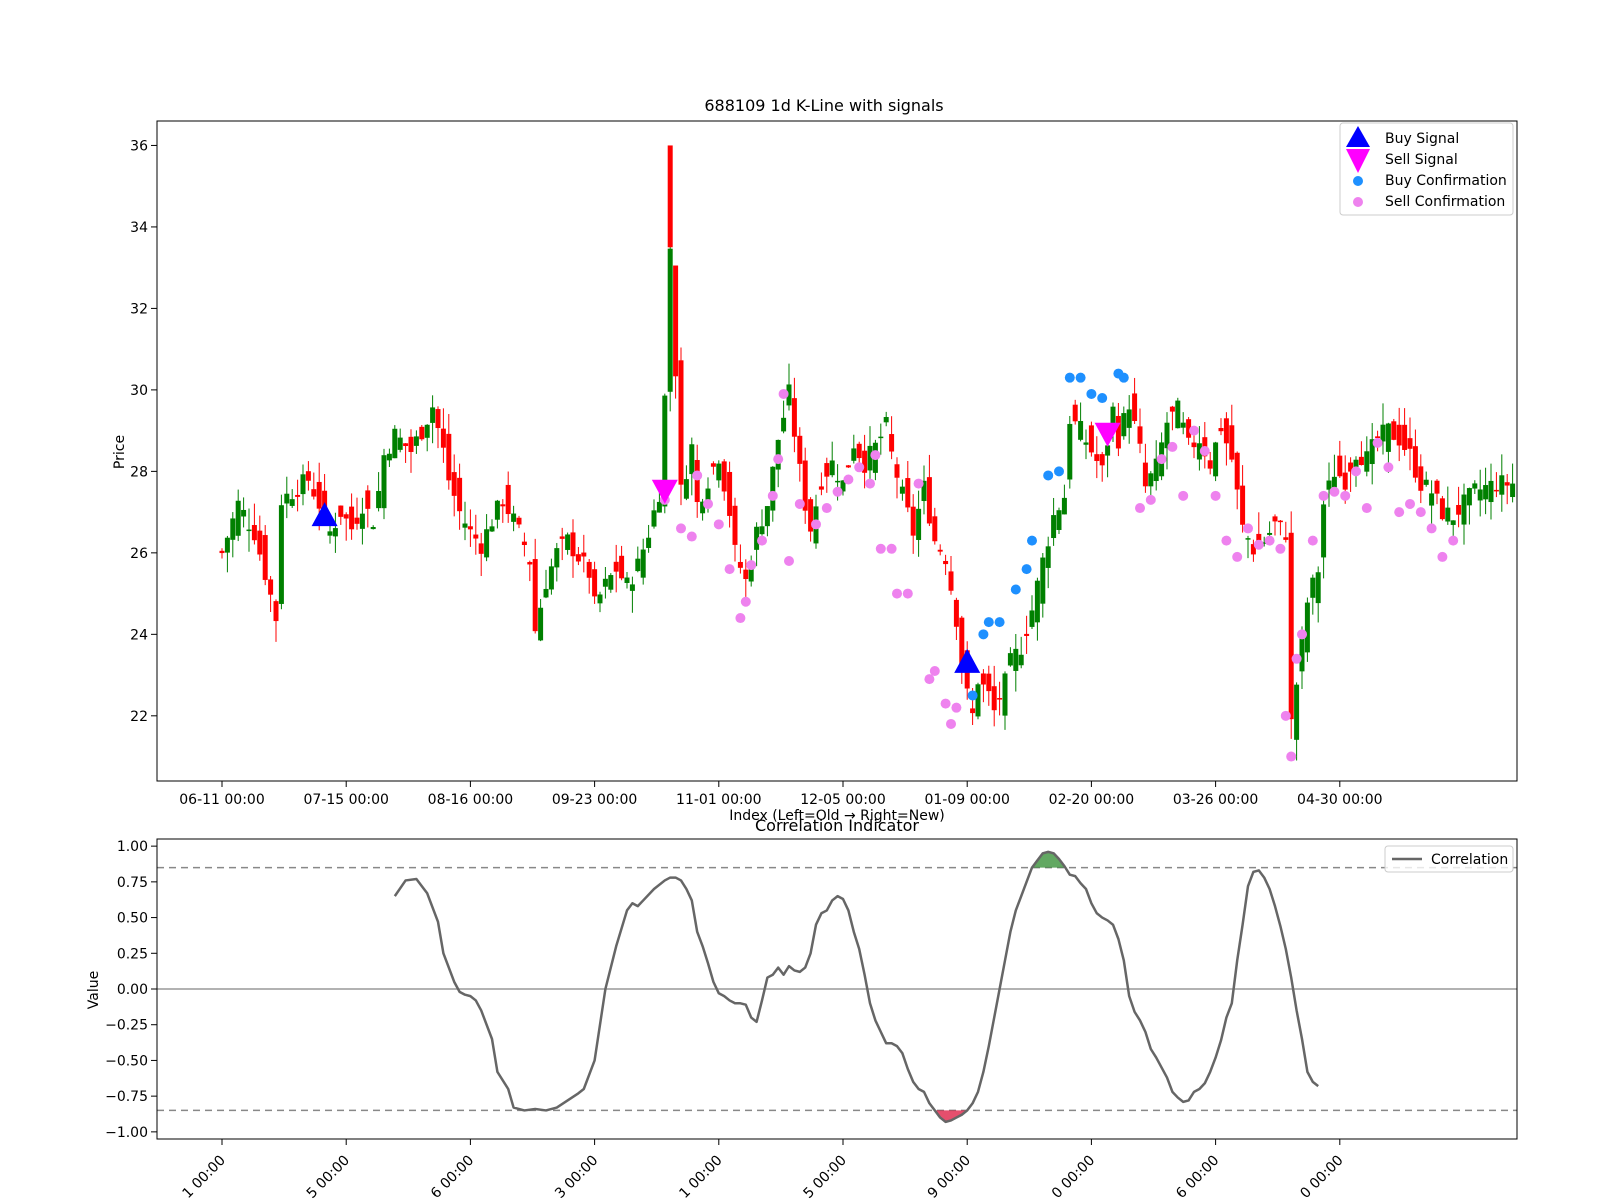 Image resolution: width=1600 pixels, height=1200 pixels. I want to click on kline-ytick-label: 34, so click(139, 228).